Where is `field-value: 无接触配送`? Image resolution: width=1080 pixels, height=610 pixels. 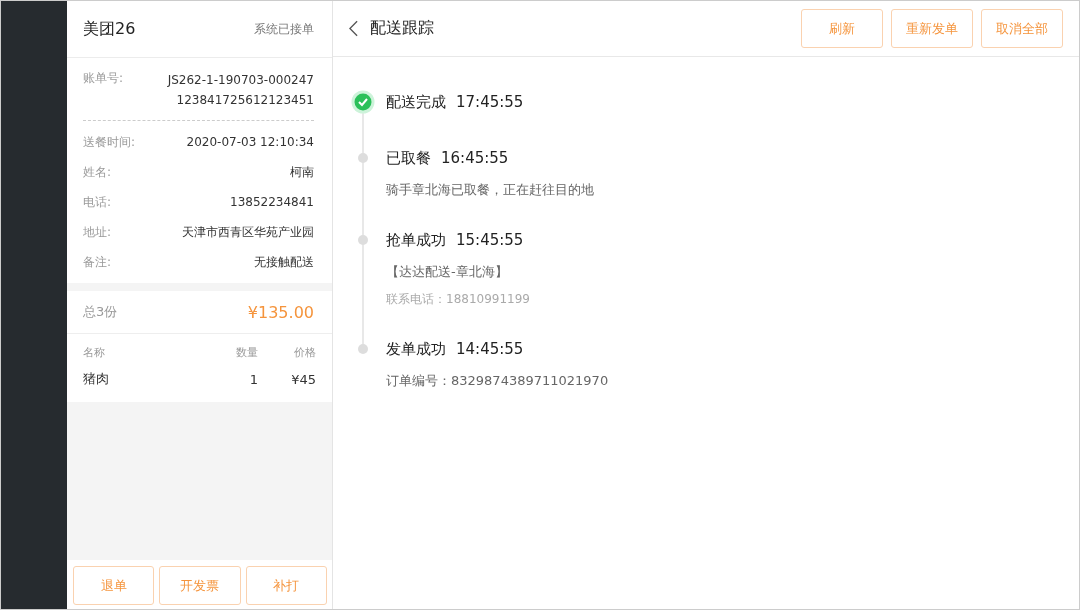 field-value: 无接触配送 is located at coordinates (284, 262).